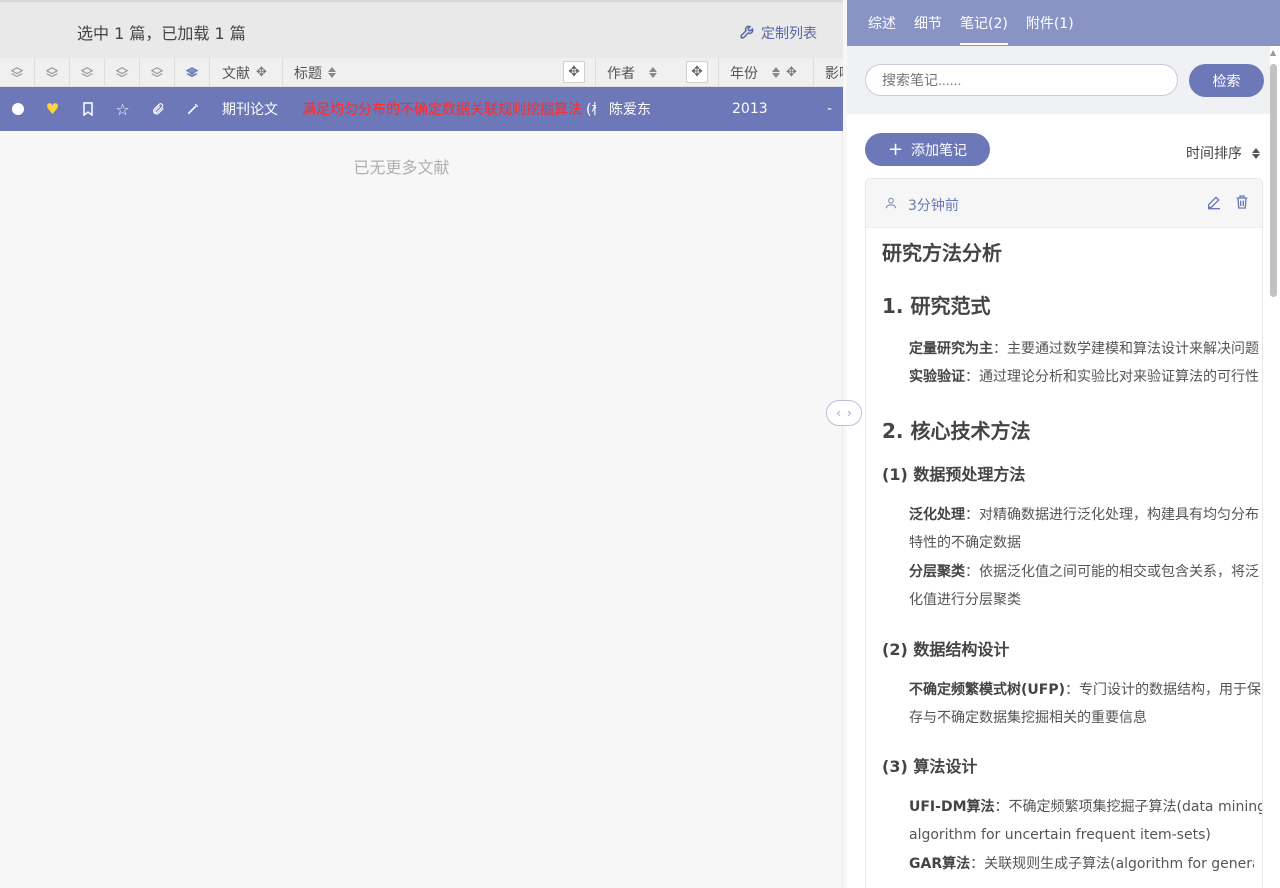 This screenshot has height=888, width=1280. What do you see at coordinates (439, 72) in the screenshot?
I see `header-title: 标题` at bounding box center [439, 72].